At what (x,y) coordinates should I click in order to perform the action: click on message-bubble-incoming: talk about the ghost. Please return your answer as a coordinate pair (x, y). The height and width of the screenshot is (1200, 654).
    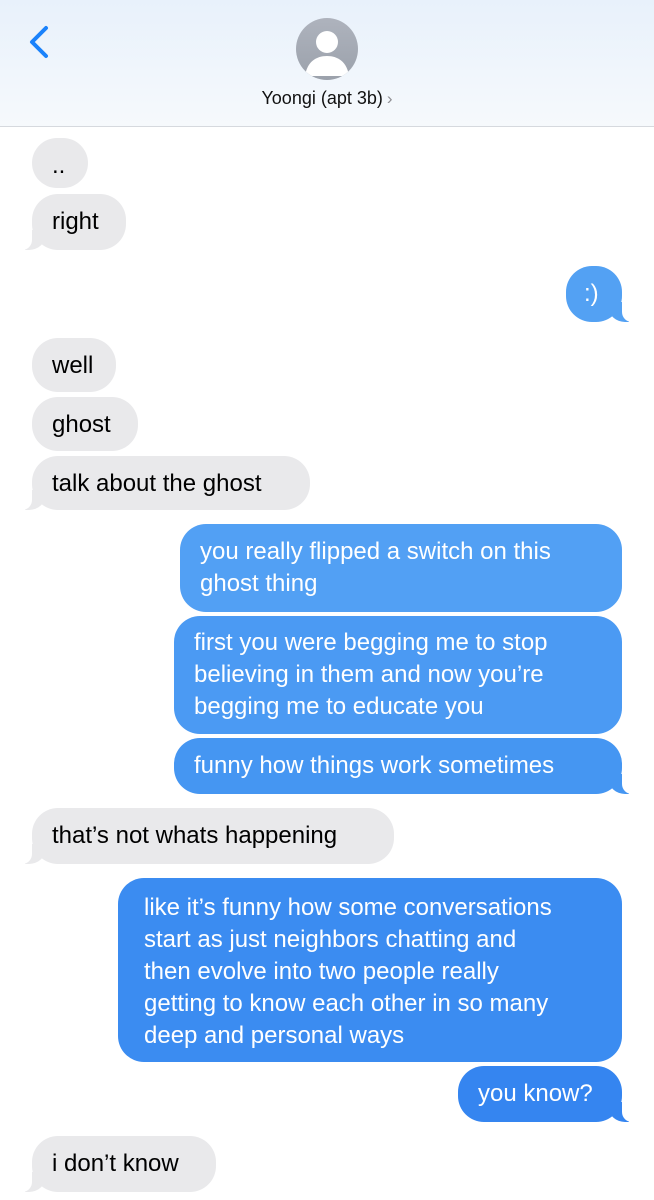
    Looking at the image, I should click on (166, 483).